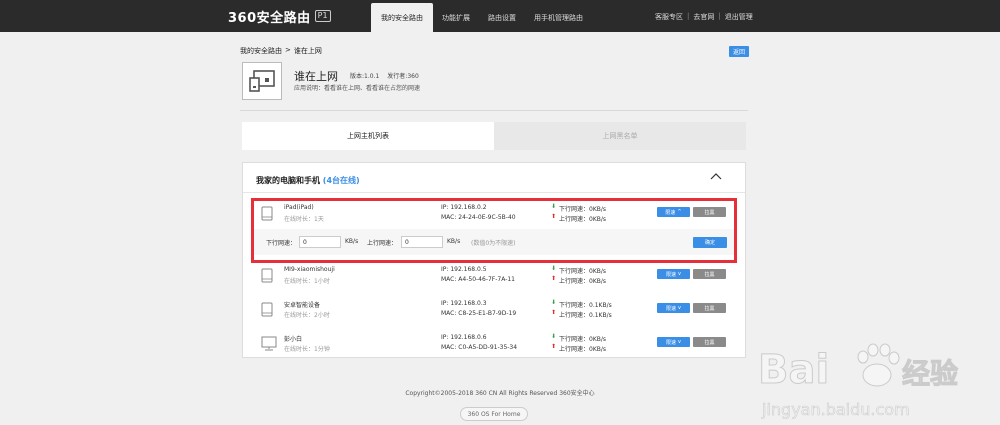 This screenshot has width=1000, height=425. I want to click on device-down-speed: 下行网速：0.1KB/s, so click(585, 305).